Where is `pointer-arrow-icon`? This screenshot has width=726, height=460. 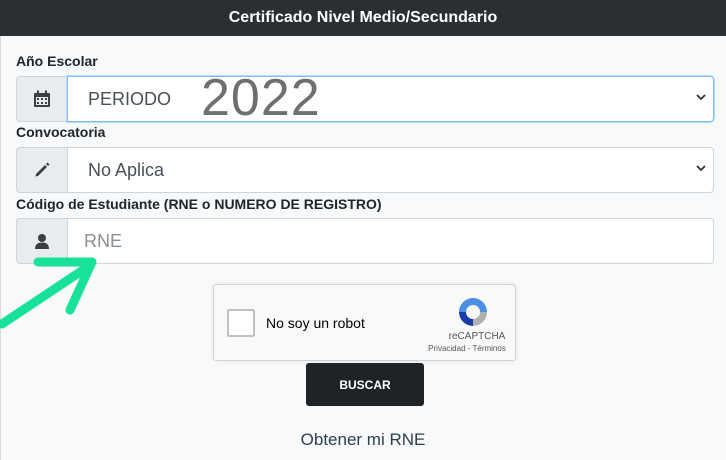
pointer-arrow-icon is located at coordinates (48, 293).